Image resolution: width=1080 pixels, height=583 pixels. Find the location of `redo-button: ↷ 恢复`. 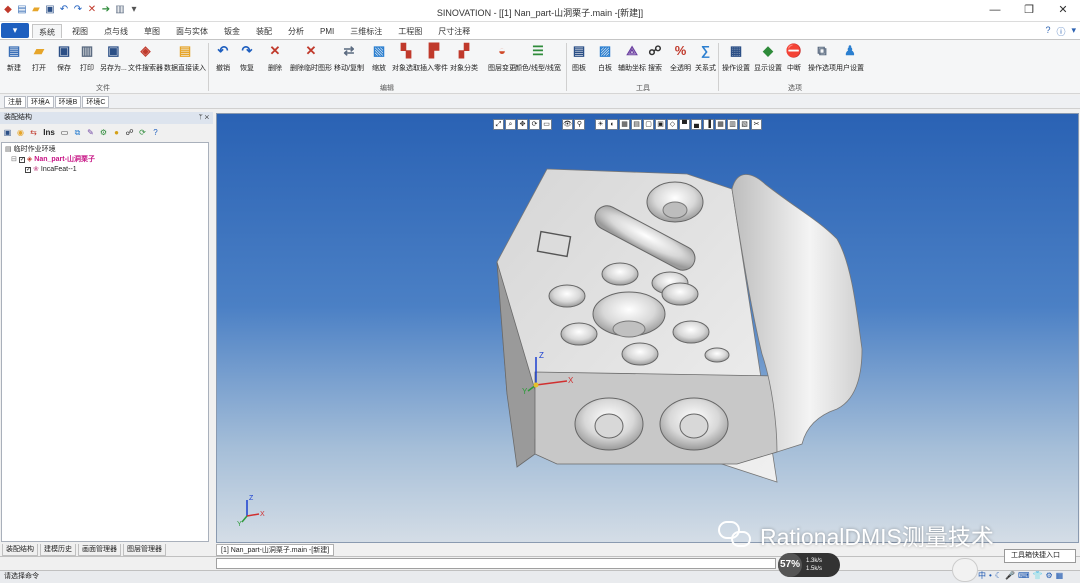

redo-button: ↷ 恢复 is located at coordinates (247, 57).